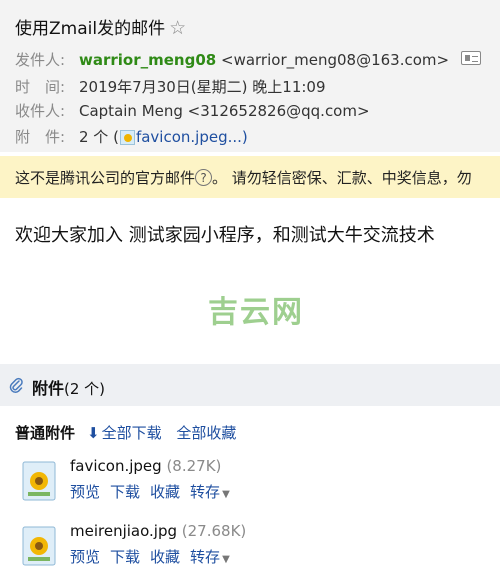 The image size is (500, 584). What do you see at coordinates (192, 137) in the screenshot?
I see `attachments-summary-link: favicon.jpeg...)` at bounding box center [192, 137].